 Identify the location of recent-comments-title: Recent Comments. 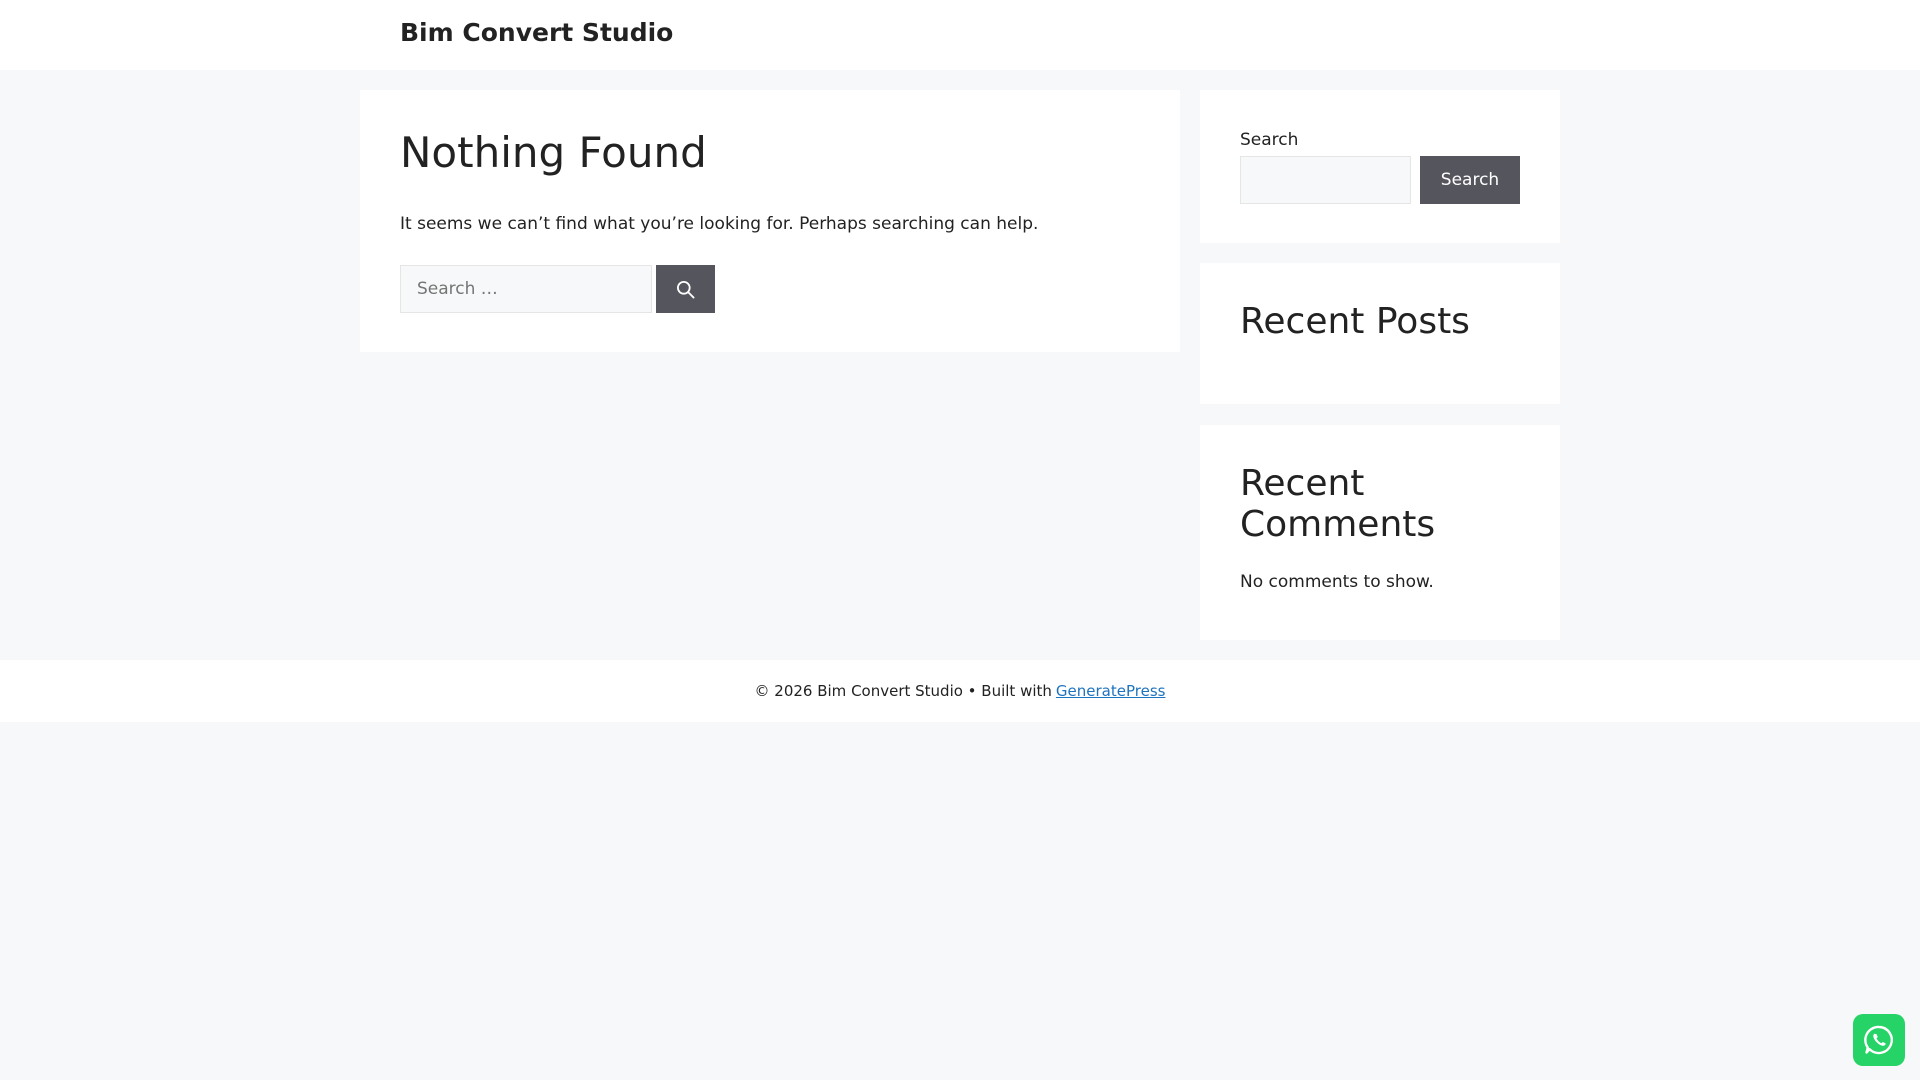
(1338, 504).